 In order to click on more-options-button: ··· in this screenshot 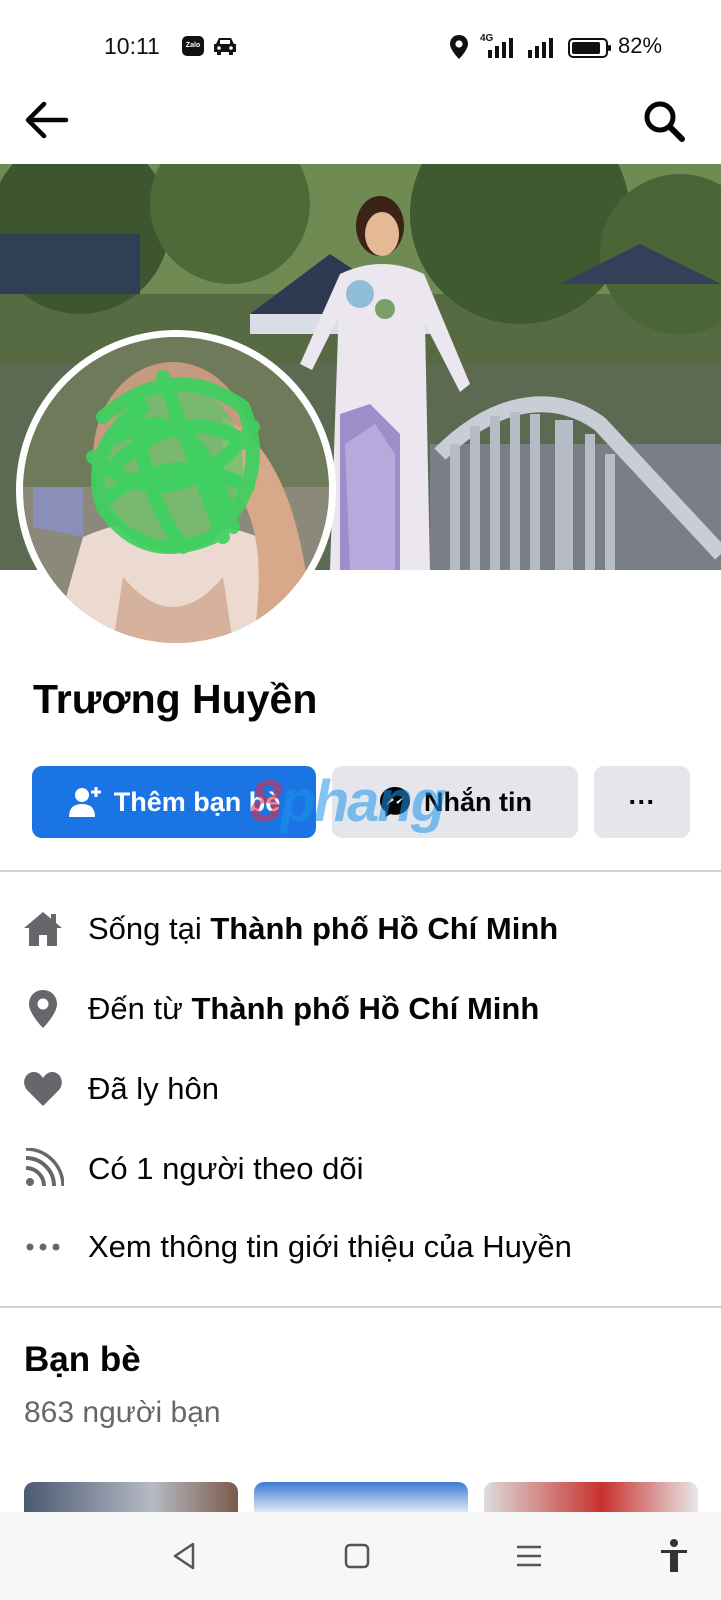, I will do `click(642, 802)`.